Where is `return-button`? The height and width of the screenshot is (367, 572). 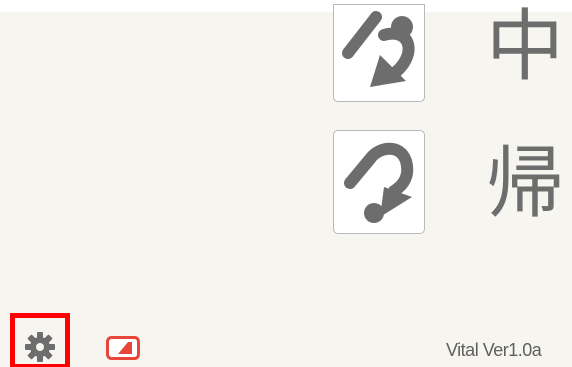
return-button is located at coordinates (379, 182).